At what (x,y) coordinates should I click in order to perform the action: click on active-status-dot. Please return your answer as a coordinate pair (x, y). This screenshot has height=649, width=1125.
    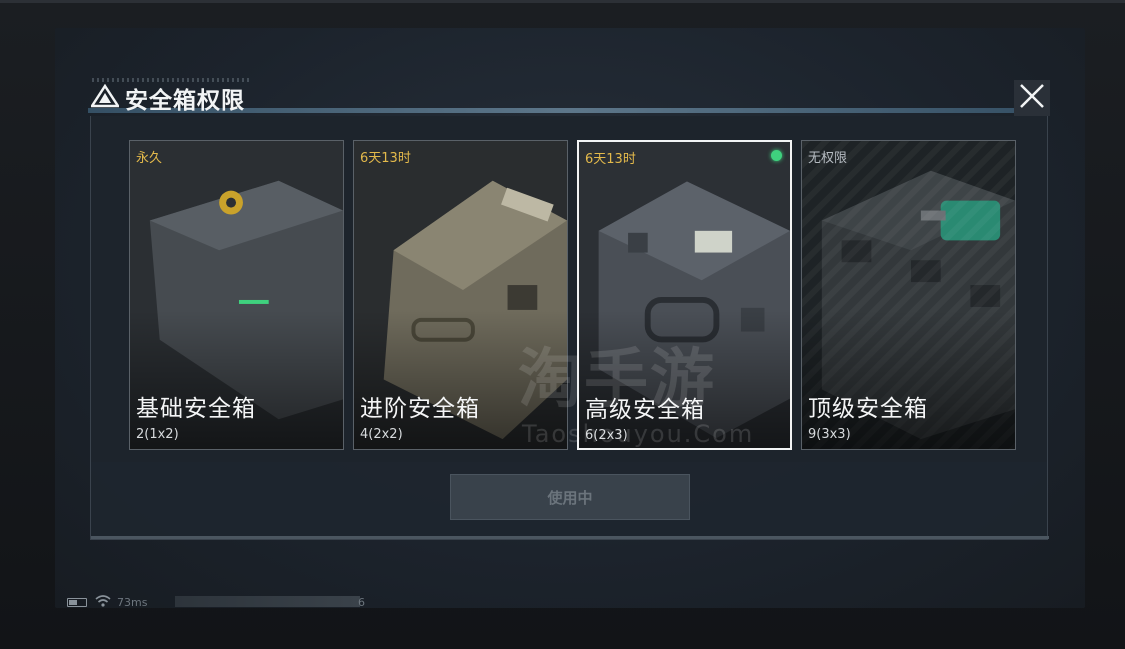
    Looking at the image, I should click on (776, 155).